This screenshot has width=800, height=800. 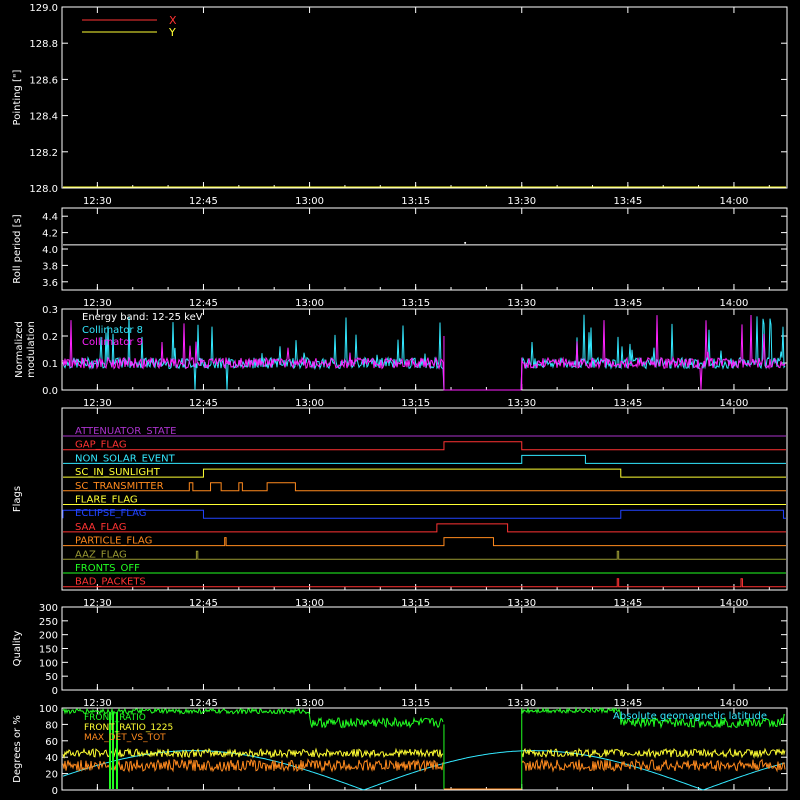 What do you see at coordinates (734, 403) in the screenshot?
I see `panel-2-xtick-label: 14:00` at bounding box center [734, 403].